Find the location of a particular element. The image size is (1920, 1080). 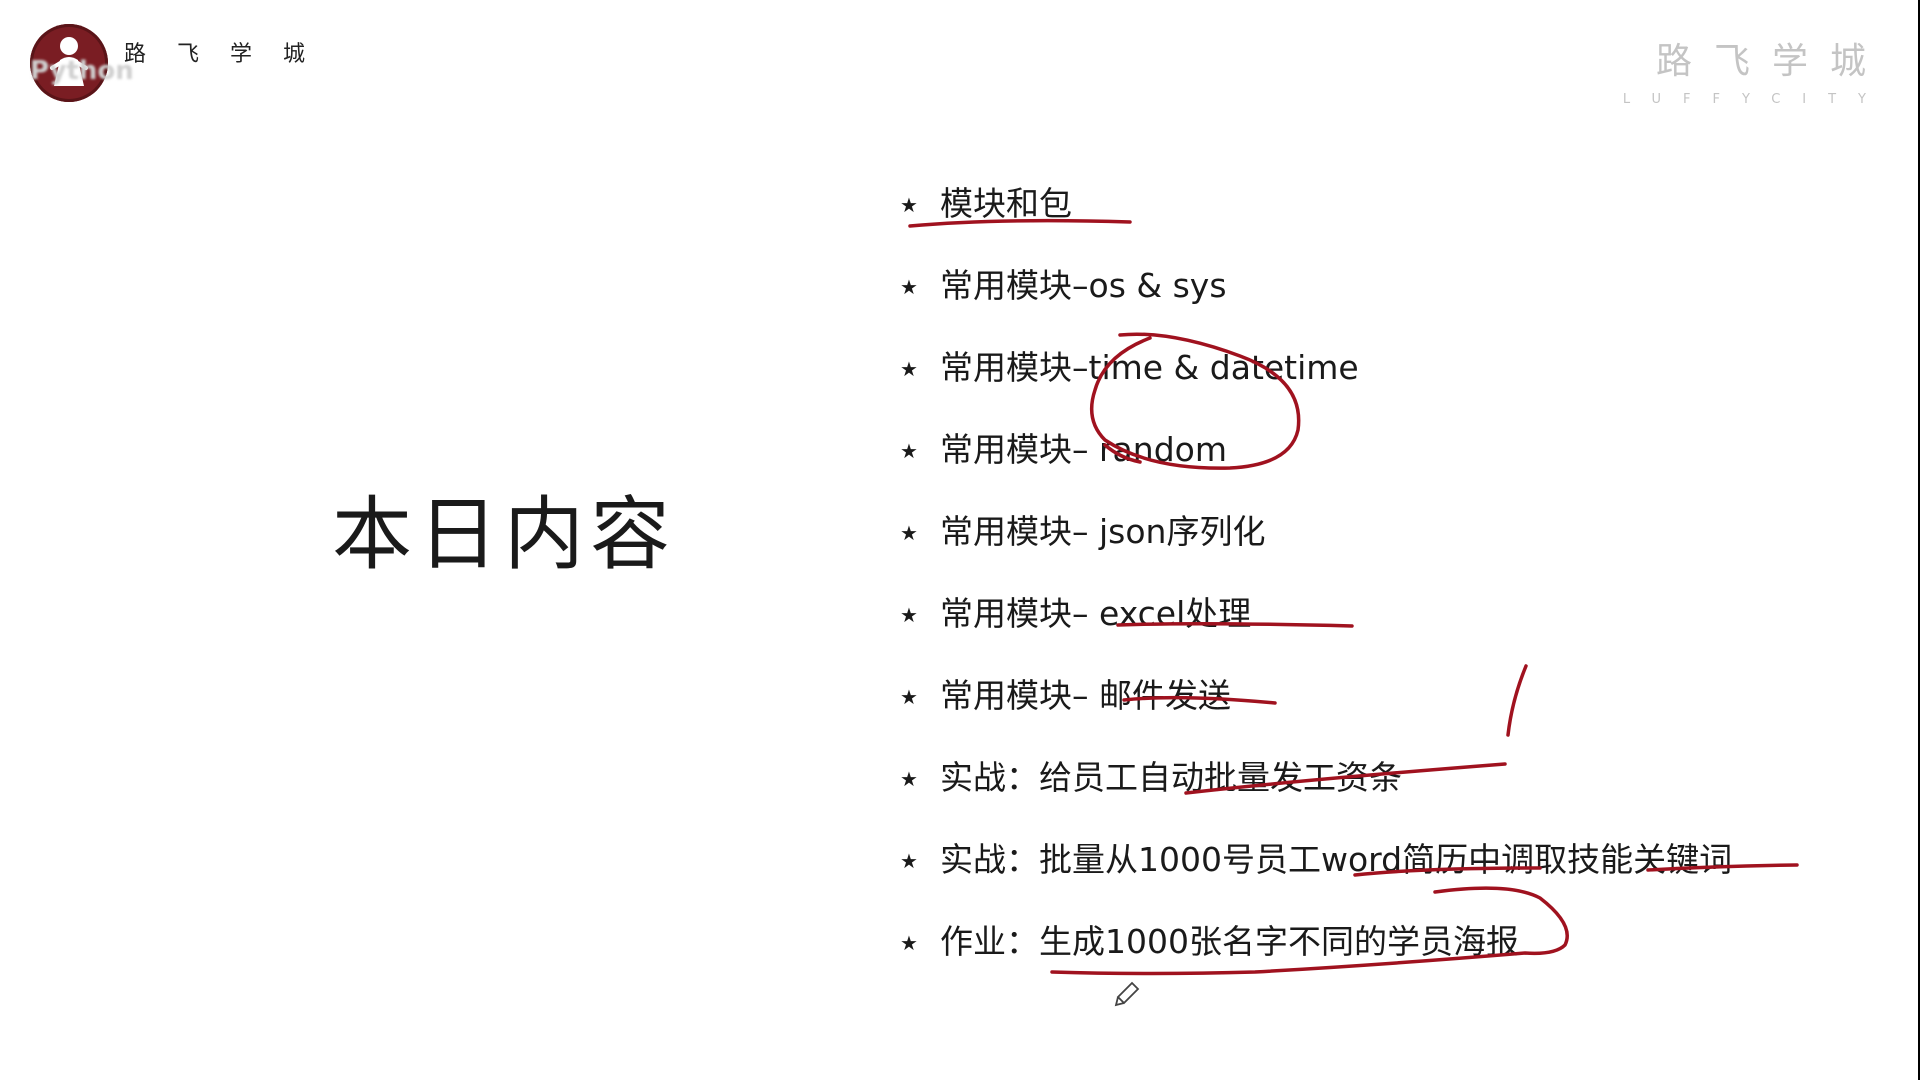

agenda-item: ★ 常用模块–os & sys is located at coordinates (1316, 283).